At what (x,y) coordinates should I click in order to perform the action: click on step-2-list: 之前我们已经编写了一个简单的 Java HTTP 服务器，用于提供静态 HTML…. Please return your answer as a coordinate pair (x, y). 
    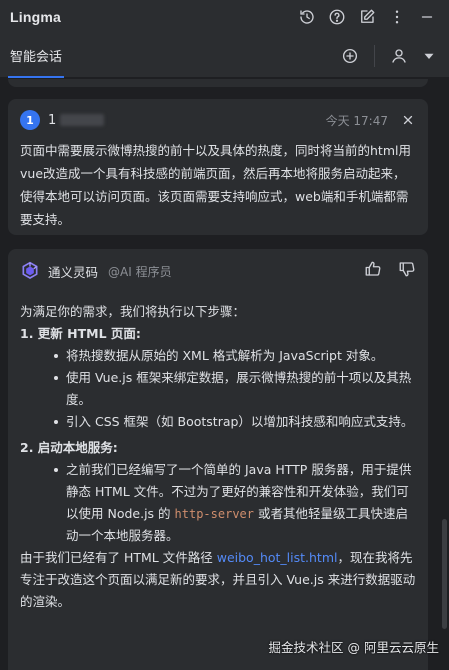
    Looking at the image, I should click on (237, 503).